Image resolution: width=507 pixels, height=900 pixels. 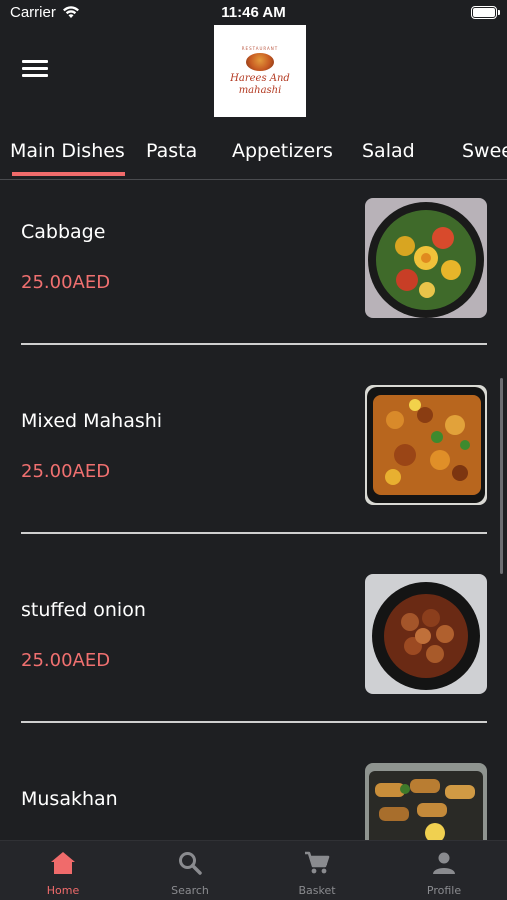 What do you see at coordinates (485, 12) in the screenshot?
I see `battery-icon` at bounding box center [485, 12].